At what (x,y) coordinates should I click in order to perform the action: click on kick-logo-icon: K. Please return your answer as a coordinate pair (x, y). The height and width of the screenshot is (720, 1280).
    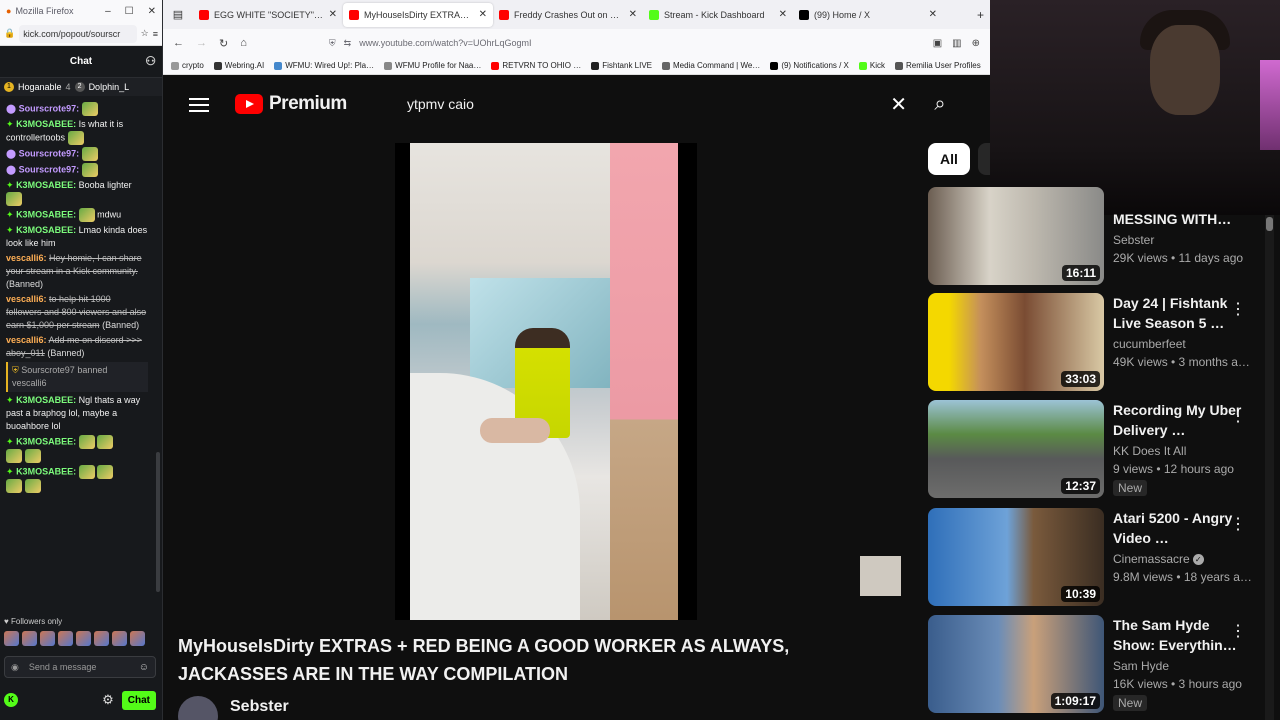
    Looking at the image, I should click on (11, 700).